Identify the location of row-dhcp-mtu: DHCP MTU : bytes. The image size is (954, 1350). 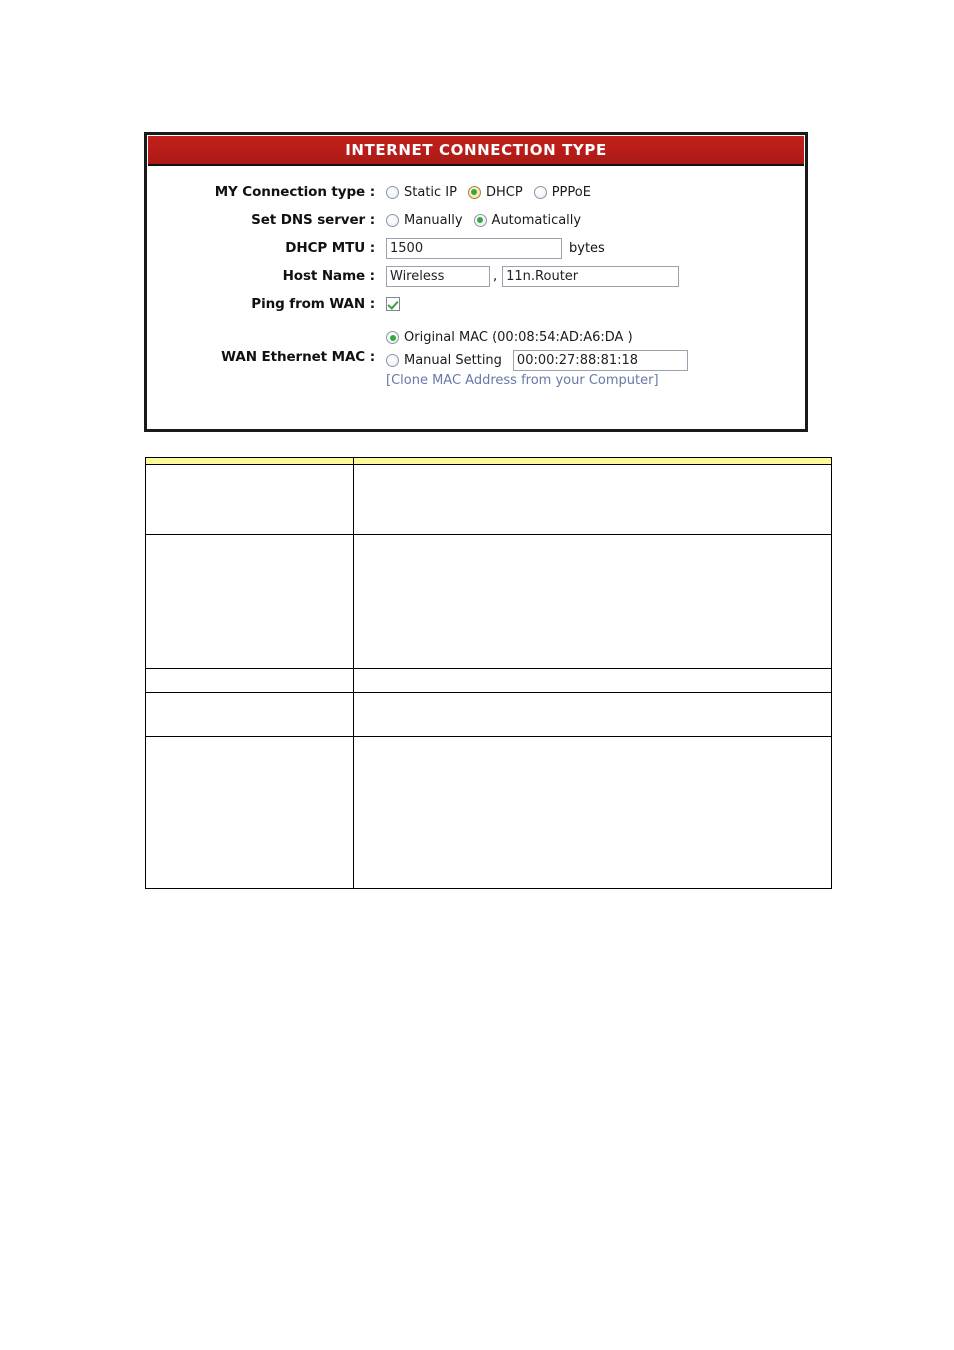
(476, 248).